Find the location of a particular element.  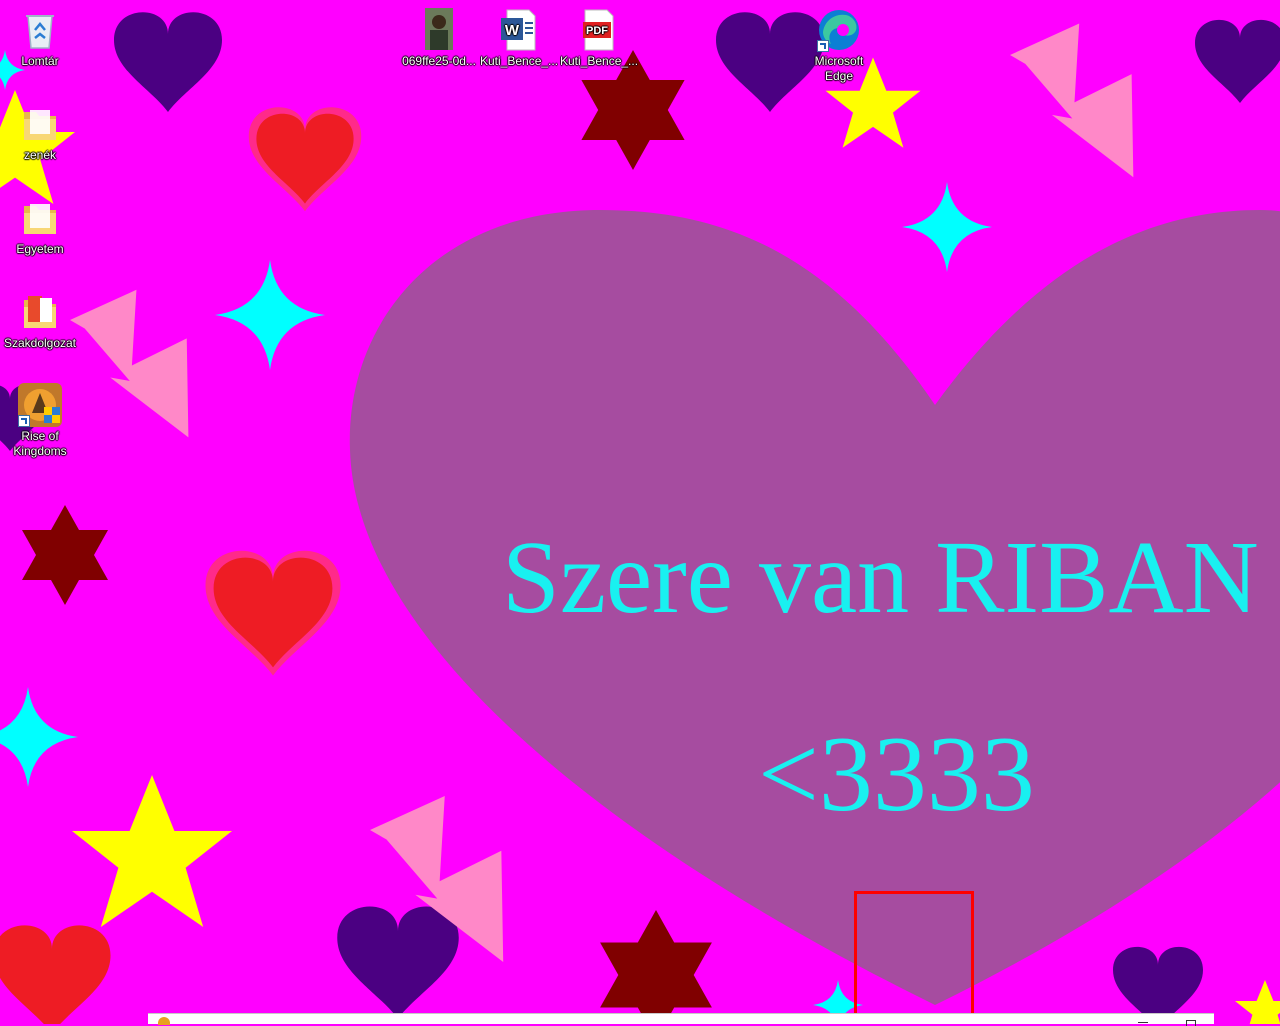

desktop-icon-label: Rise of Kingdoms is located at coordinates (40, 443).